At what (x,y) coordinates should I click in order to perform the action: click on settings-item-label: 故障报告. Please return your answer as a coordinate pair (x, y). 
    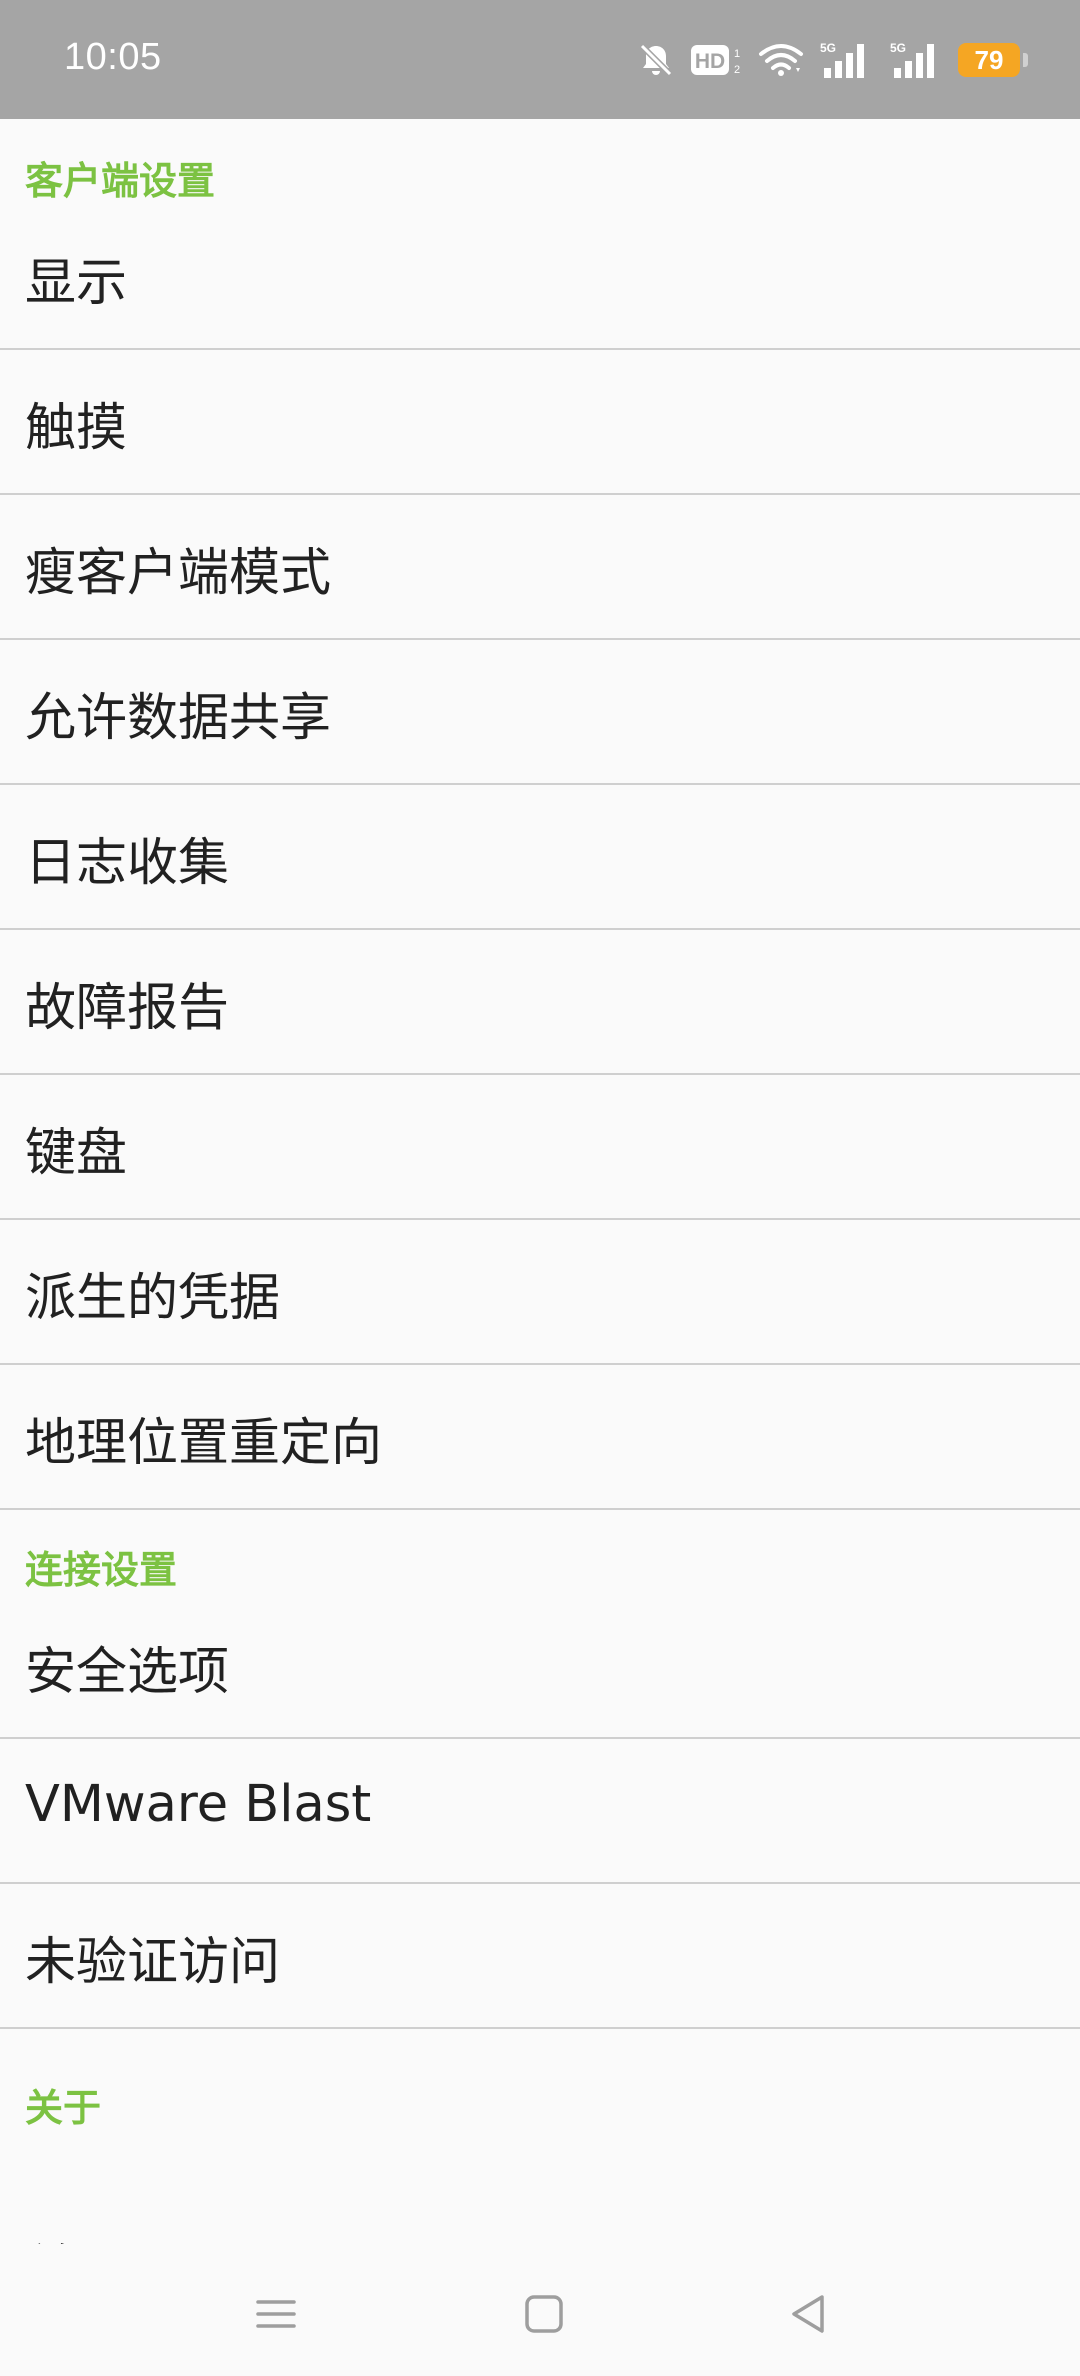
    Looking at the image, I should click on (127, 1008).